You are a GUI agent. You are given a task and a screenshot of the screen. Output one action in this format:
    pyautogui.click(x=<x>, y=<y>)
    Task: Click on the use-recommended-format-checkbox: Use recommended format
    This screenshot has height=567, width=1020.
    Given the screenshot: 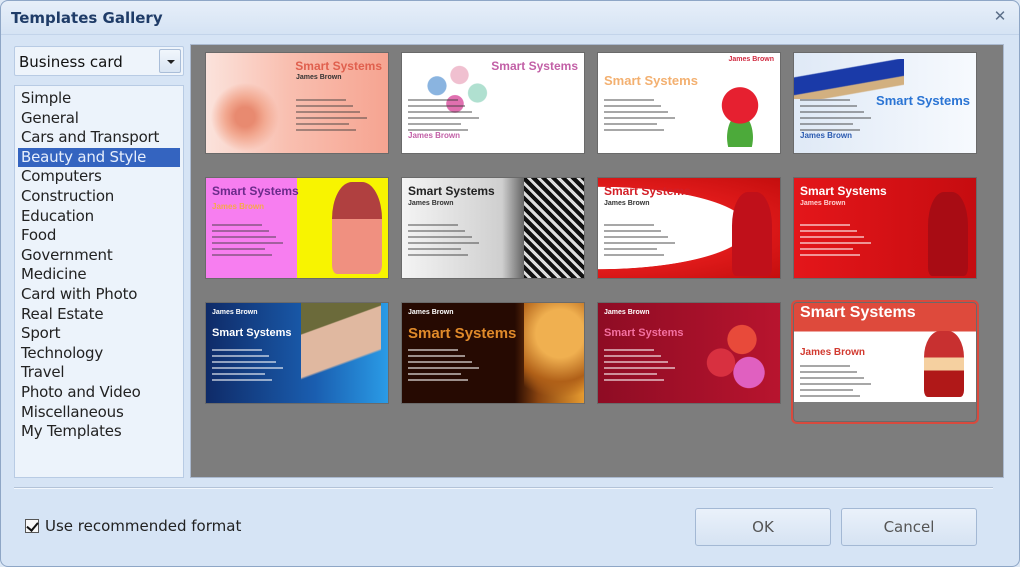 What is the action you would take?
    pyautogui.click(x=133, y=526)
    